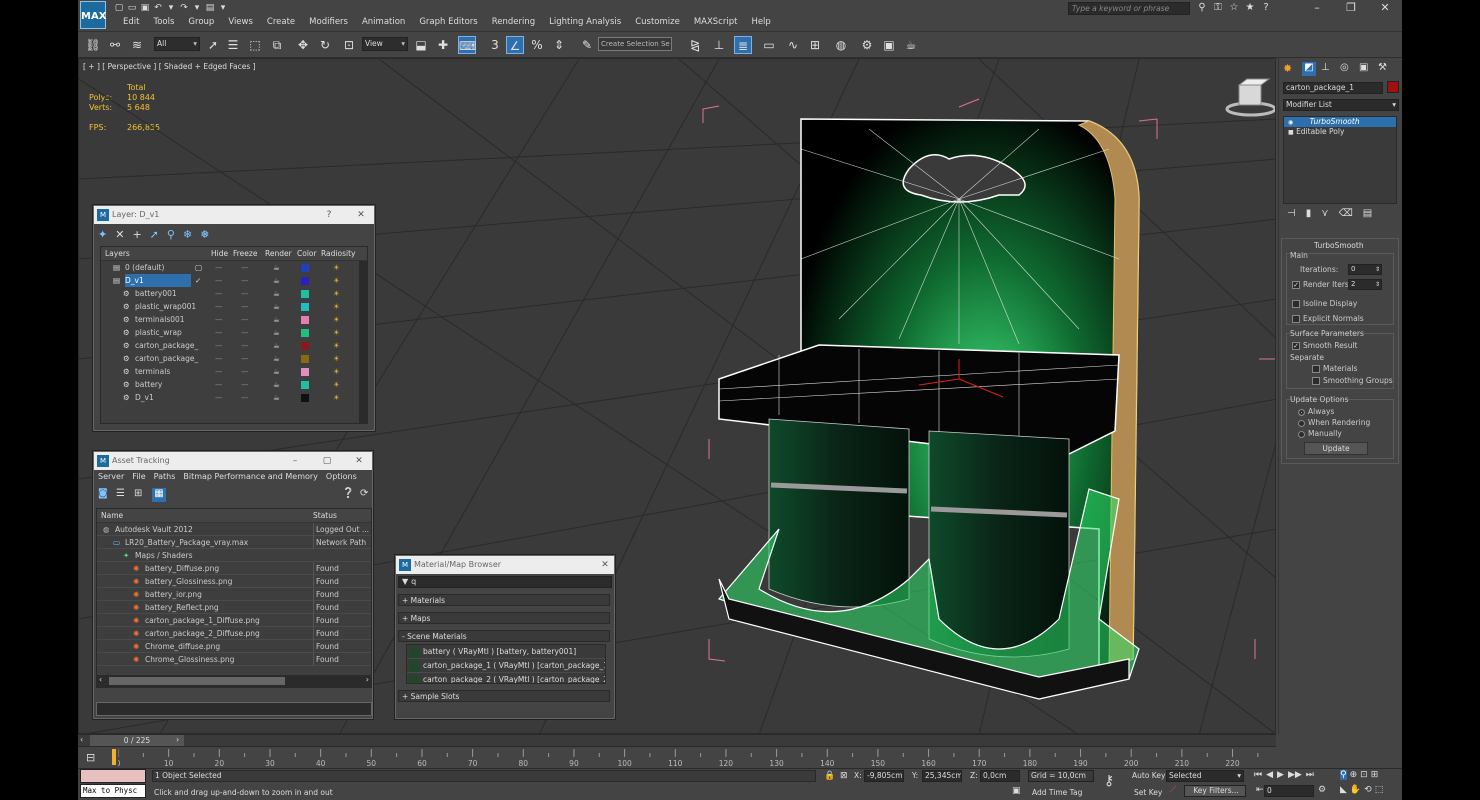 The height and width of the screenshot is (800, 1480). What do you see at coordinates (1328, 318) in the screenshot?
I see `explicit-normals-checkbox: Explicit Normals` at bounding box center [1328, 318].